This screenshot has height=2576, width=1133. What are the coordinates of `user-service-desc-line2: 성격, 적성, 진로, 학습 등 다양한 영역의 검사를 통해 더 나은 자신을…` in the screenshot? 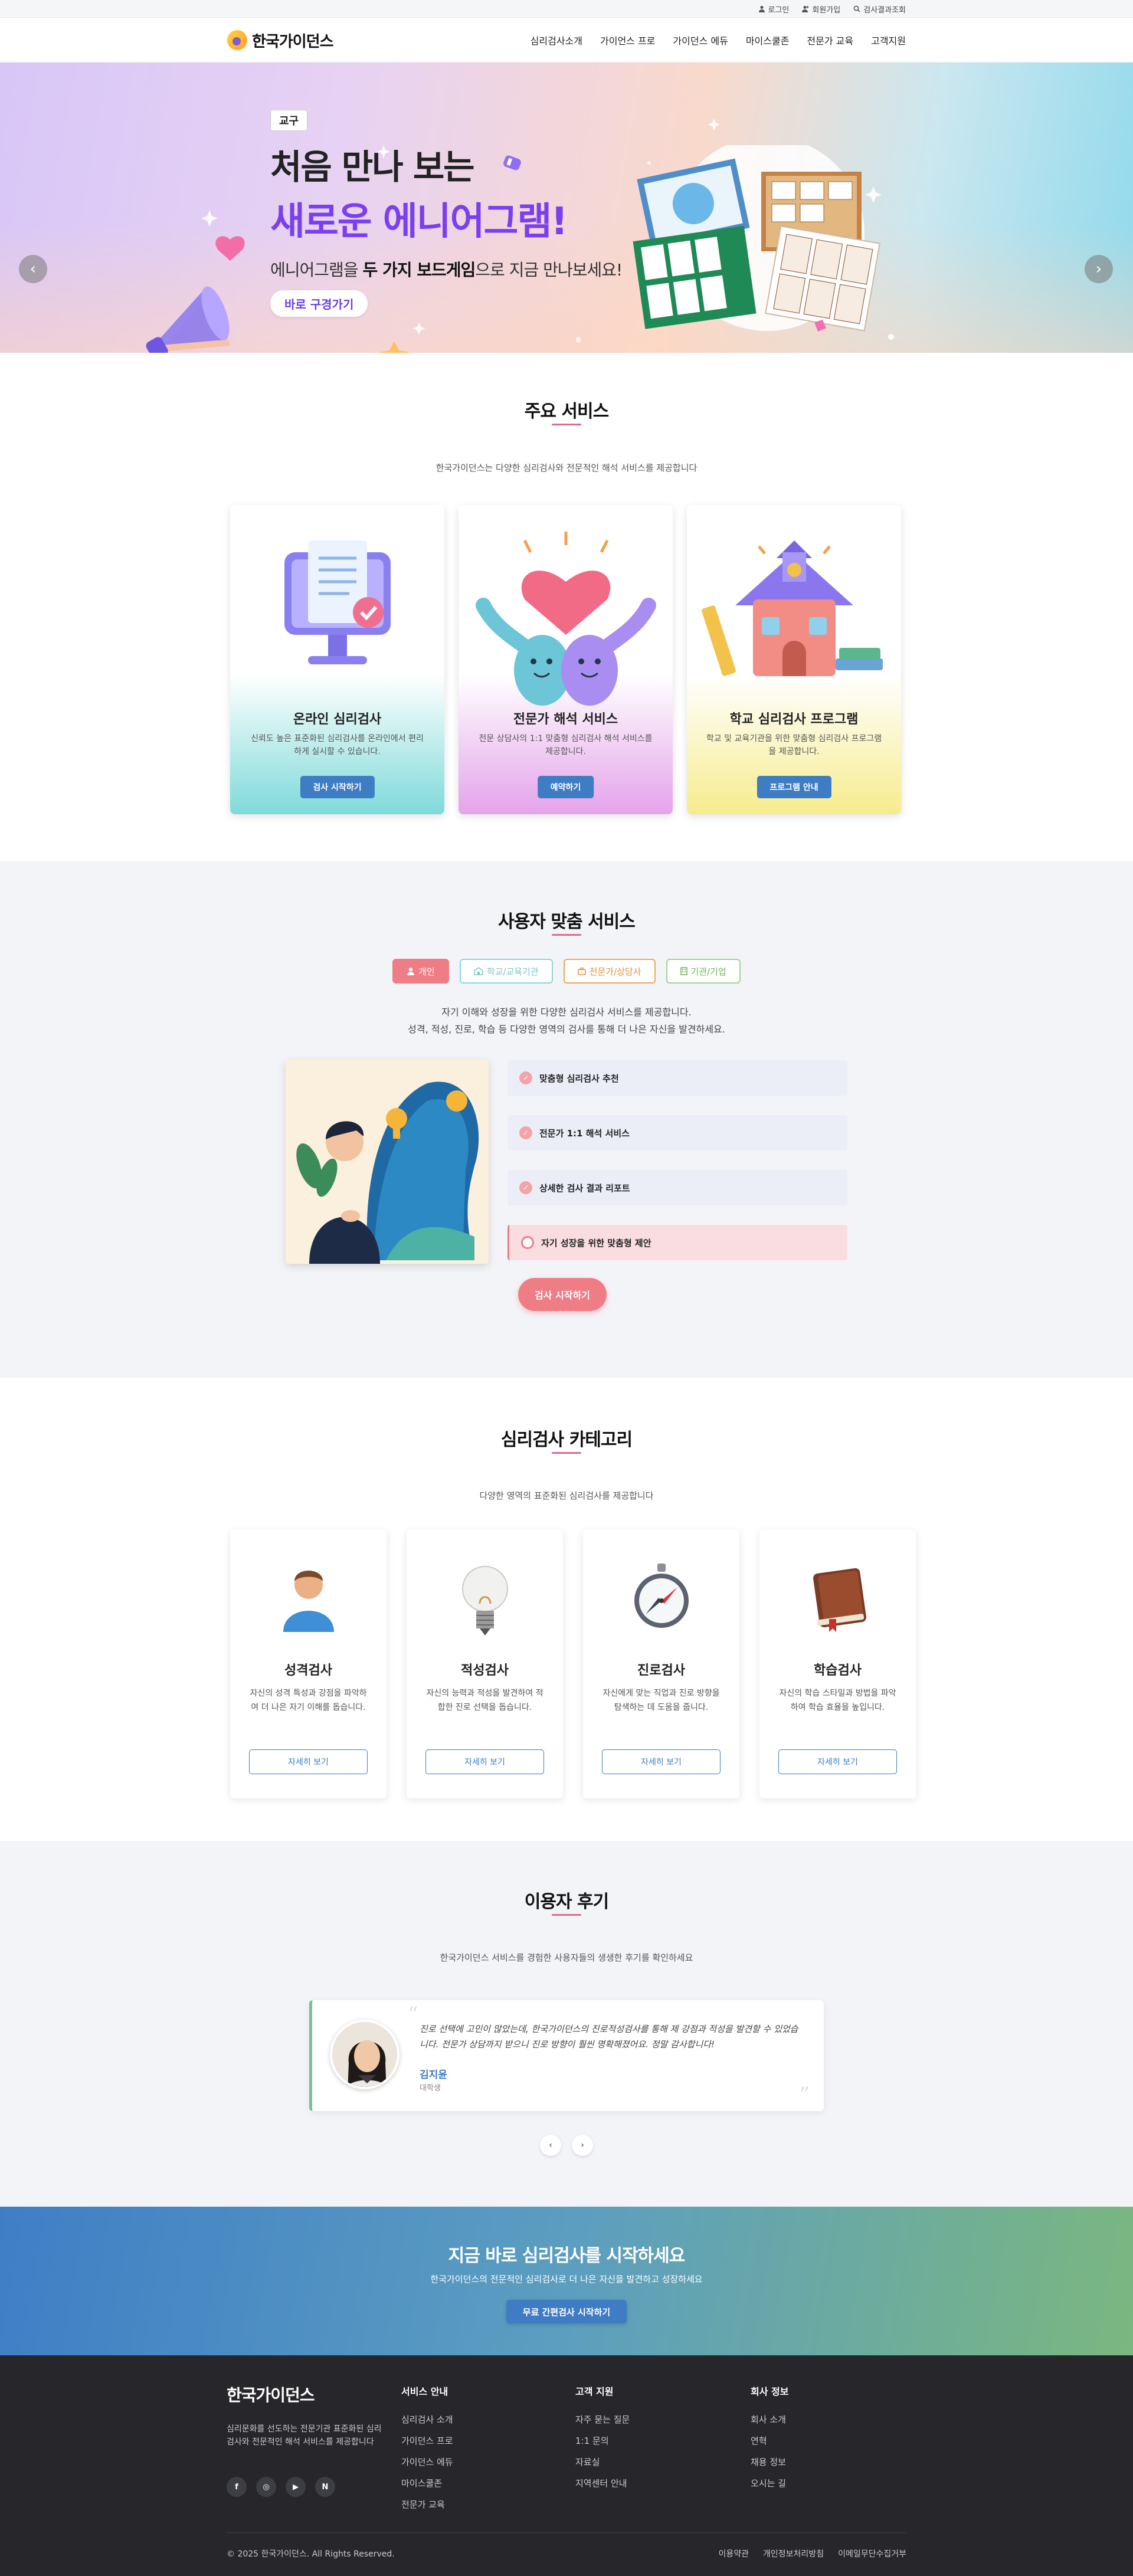 It's located at (566, 1029).